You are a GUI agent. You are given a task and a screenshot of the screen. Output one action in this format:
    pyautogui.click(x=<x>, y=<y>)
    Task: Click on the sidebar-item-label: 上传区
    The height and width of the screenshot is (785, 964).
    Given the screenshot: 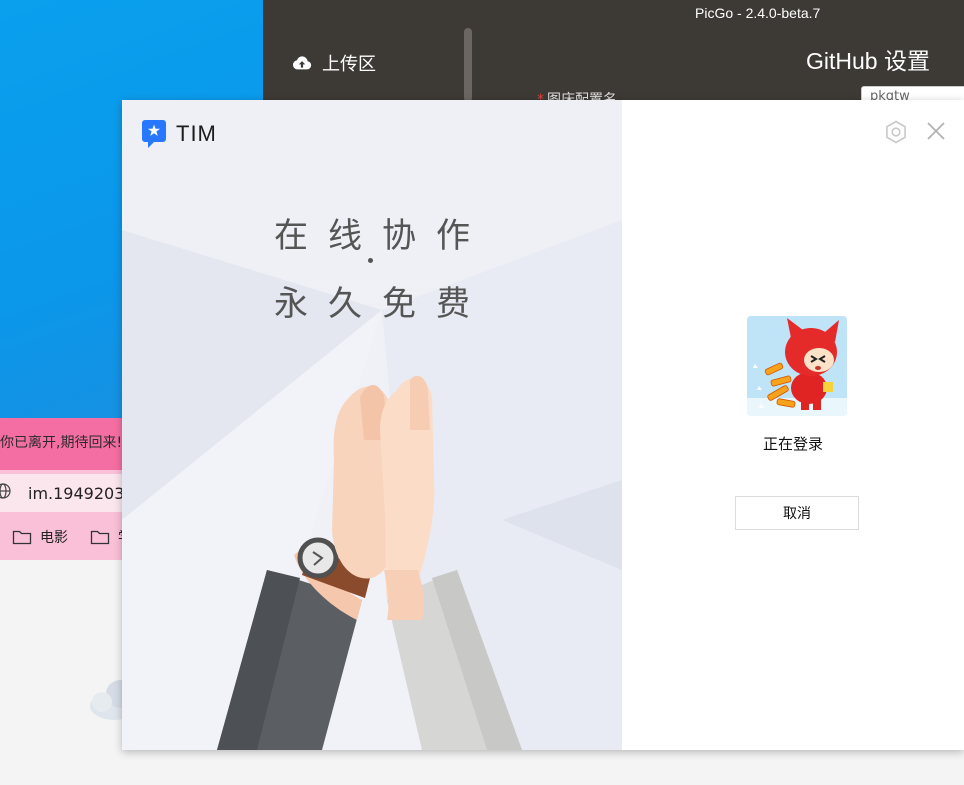 What is the action you would take?
    pyautogui.click(x=349, y=64)
    